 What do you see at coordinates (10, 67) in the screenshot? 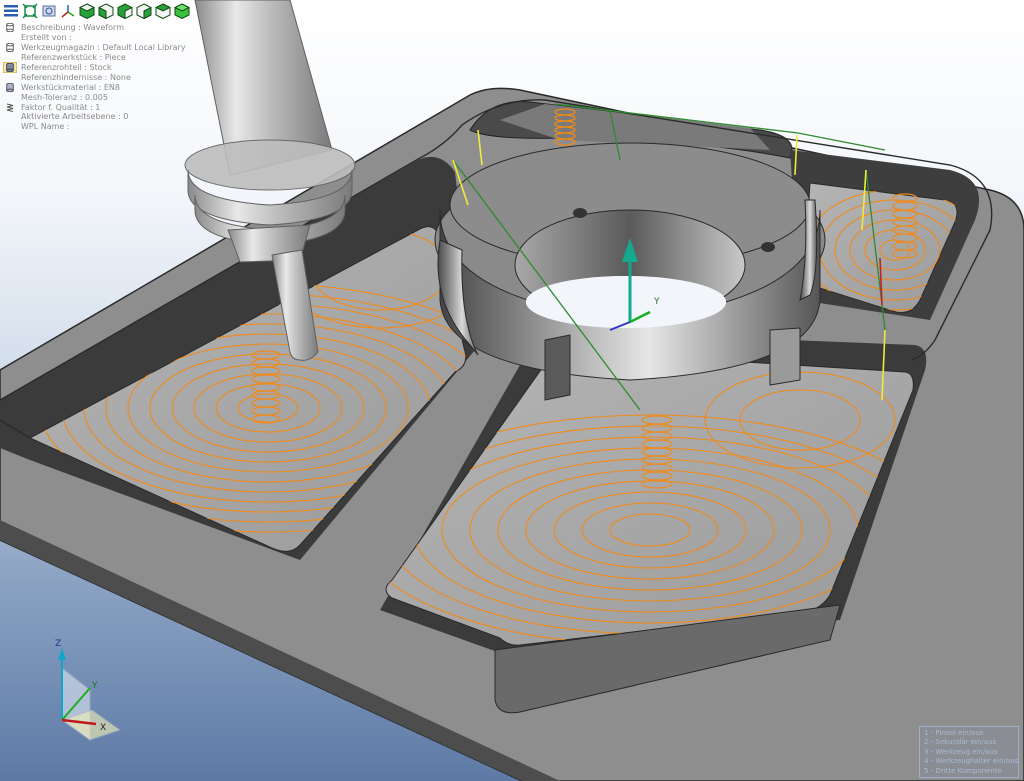
I see `cylinder-filled-icon` at bounding box center [10, 67].